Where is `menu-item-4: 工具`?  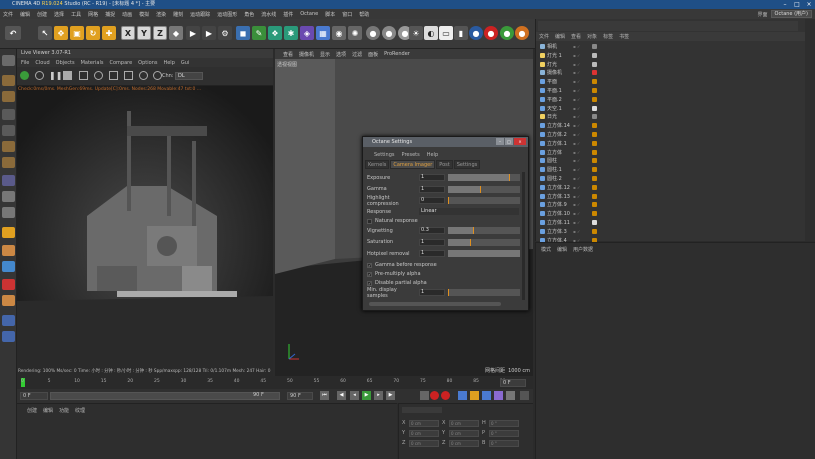
menu-item-4: 工具 is located at coordinates (76, 14).